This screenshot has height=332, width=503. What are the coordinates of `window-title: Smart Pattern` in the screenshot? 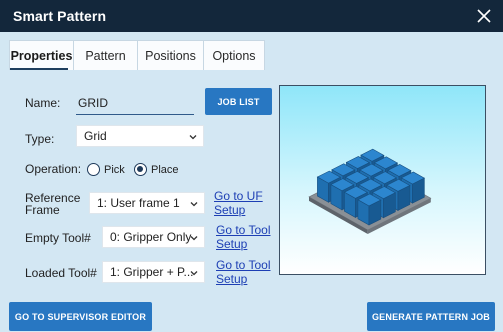 It's located at (60, 16).